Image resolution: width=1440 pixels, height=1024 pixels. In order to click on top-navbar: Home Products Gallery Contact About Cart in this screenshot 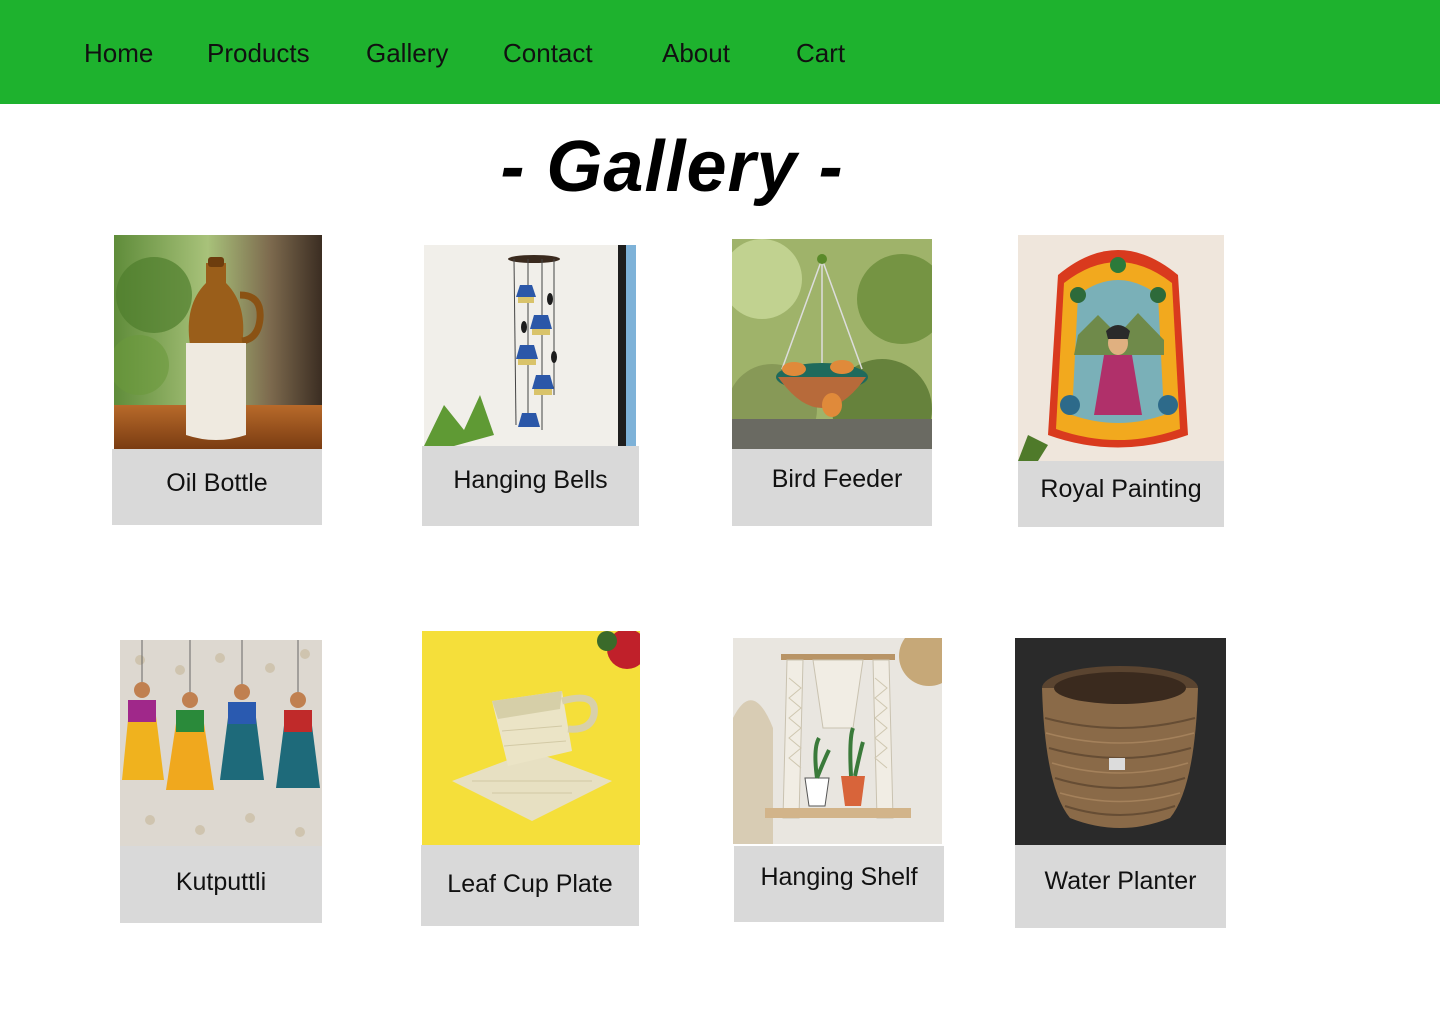, I will do `click(720, 52)`.